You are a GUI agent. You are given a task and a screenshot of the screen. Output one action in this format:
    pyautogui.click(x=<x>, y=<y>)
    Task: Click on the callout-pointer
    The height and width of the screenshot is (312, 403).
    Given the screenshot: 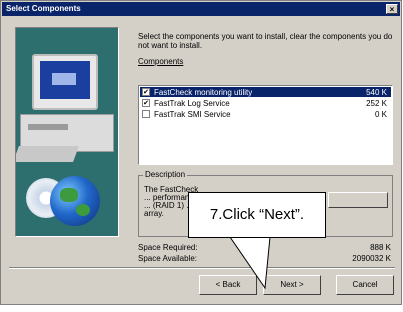 What is the action you would take?
    pyautogui.click(x=250, y=263)
    